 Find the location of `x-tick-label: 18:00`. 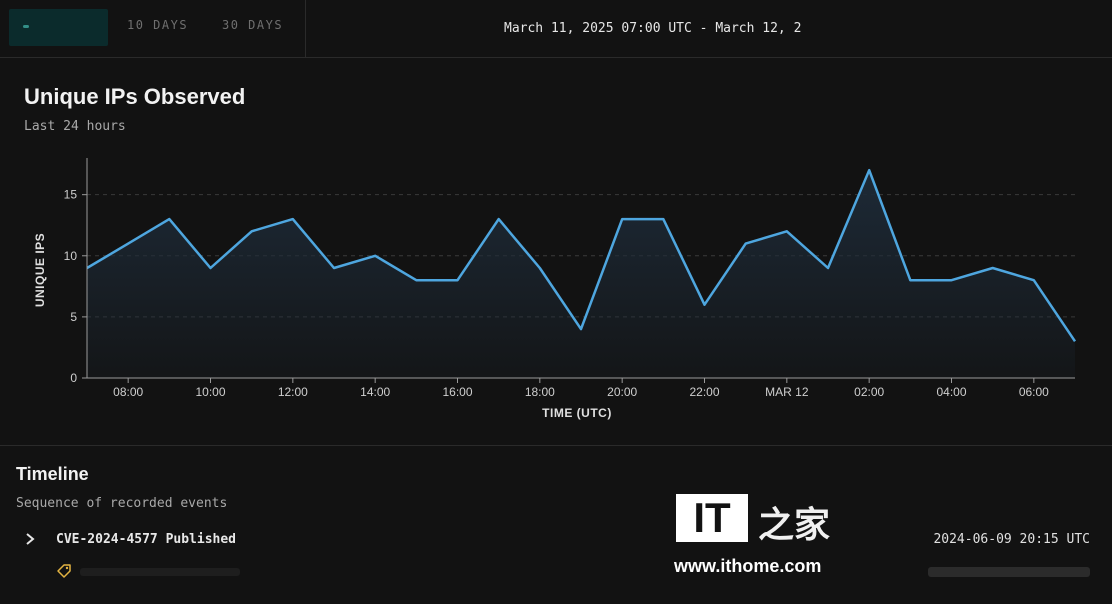

x-tick-label: 18:00 is located at coordinates (540, 392).